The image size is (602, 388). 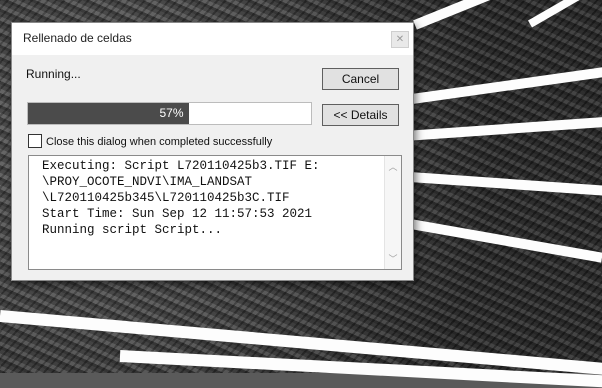 I want to click on progress-bar: 57%, so click(x=169, y=113).